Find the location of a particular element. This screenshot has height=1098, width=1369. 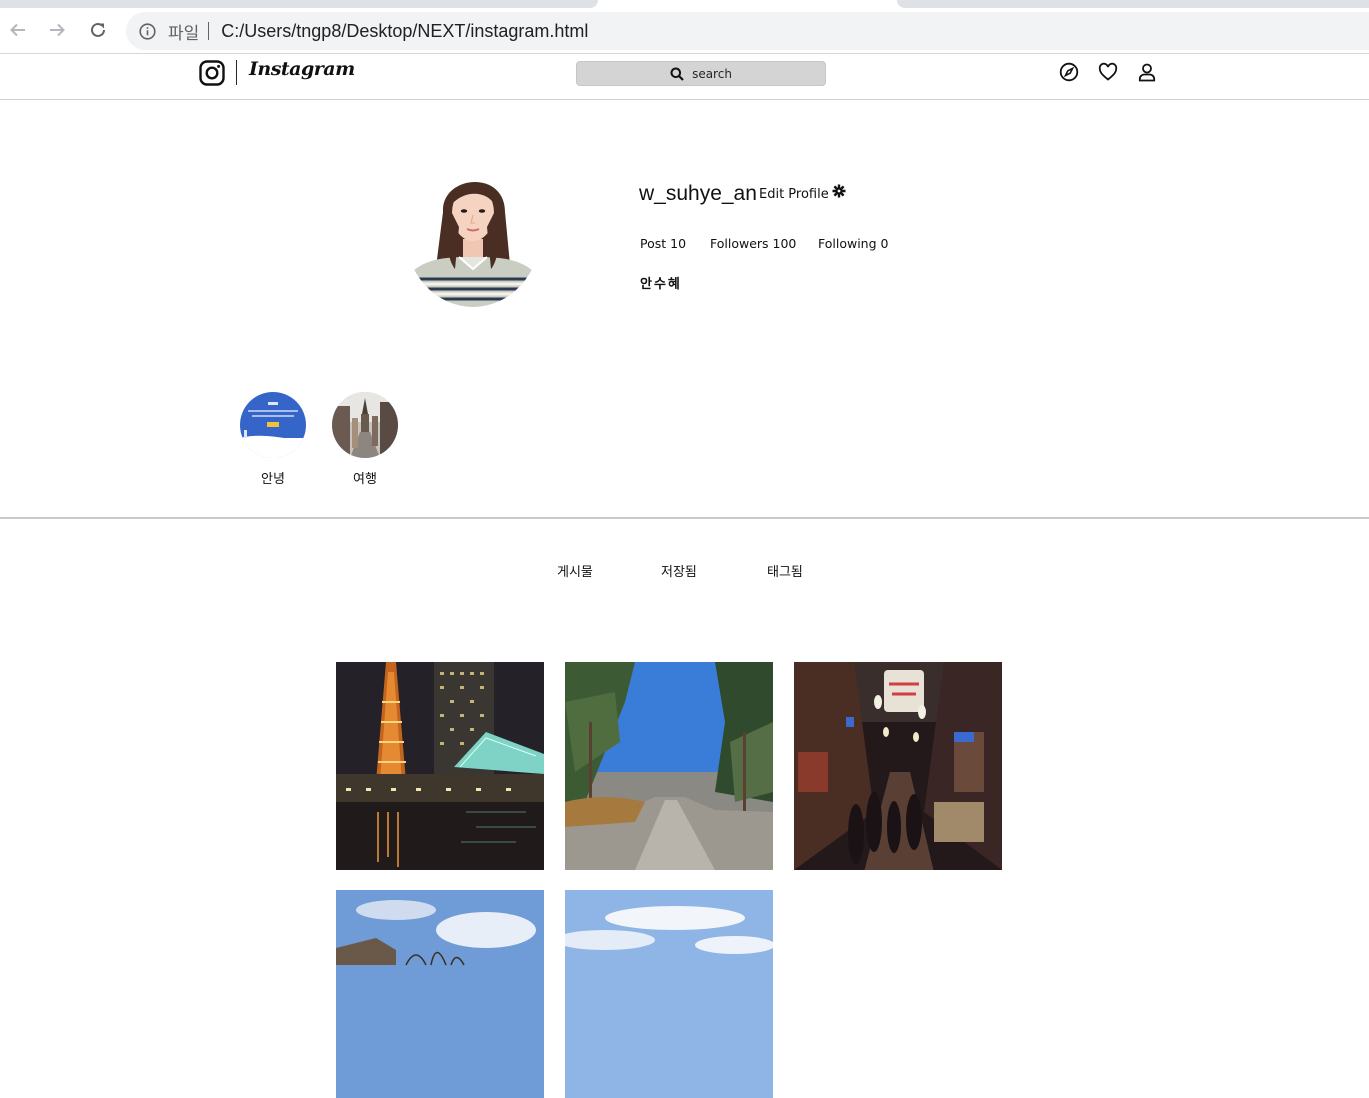

tab-tagged: 태그됨 is located at coordinates (785, 570).